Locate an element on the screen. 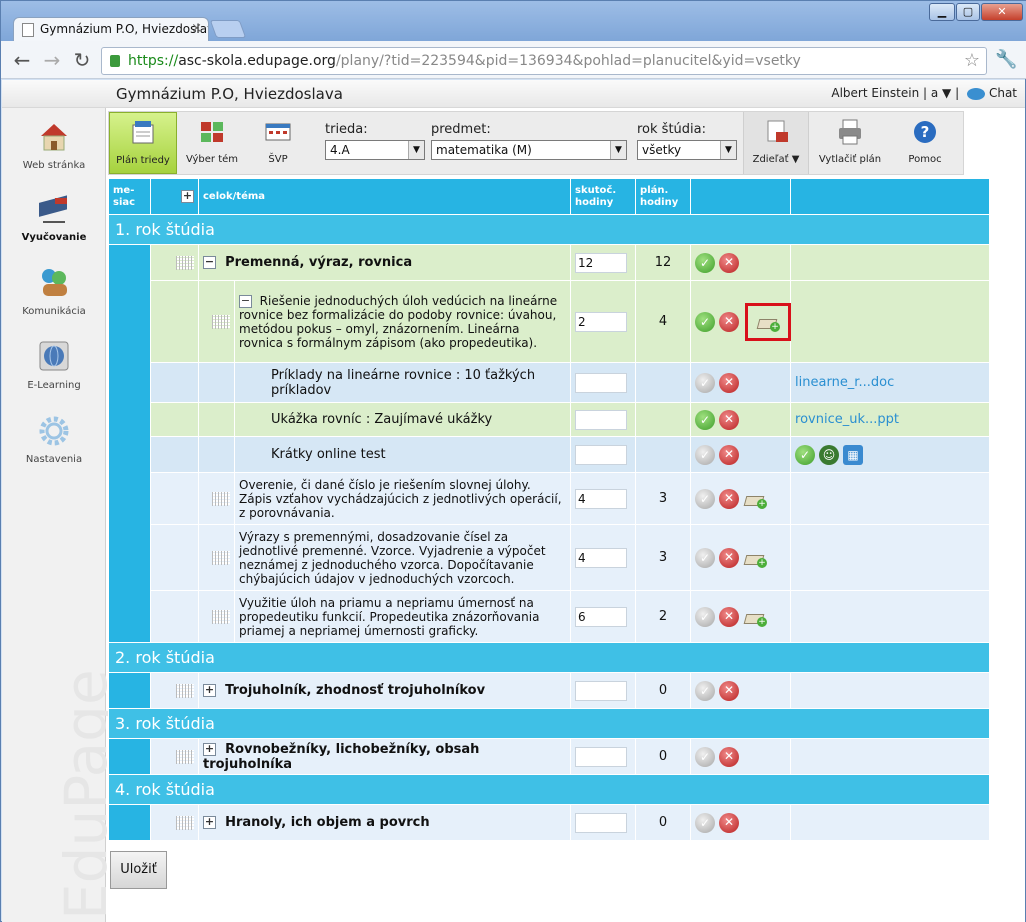  sidebar-item-web: Web stránka is located at coordinates (54, 145).